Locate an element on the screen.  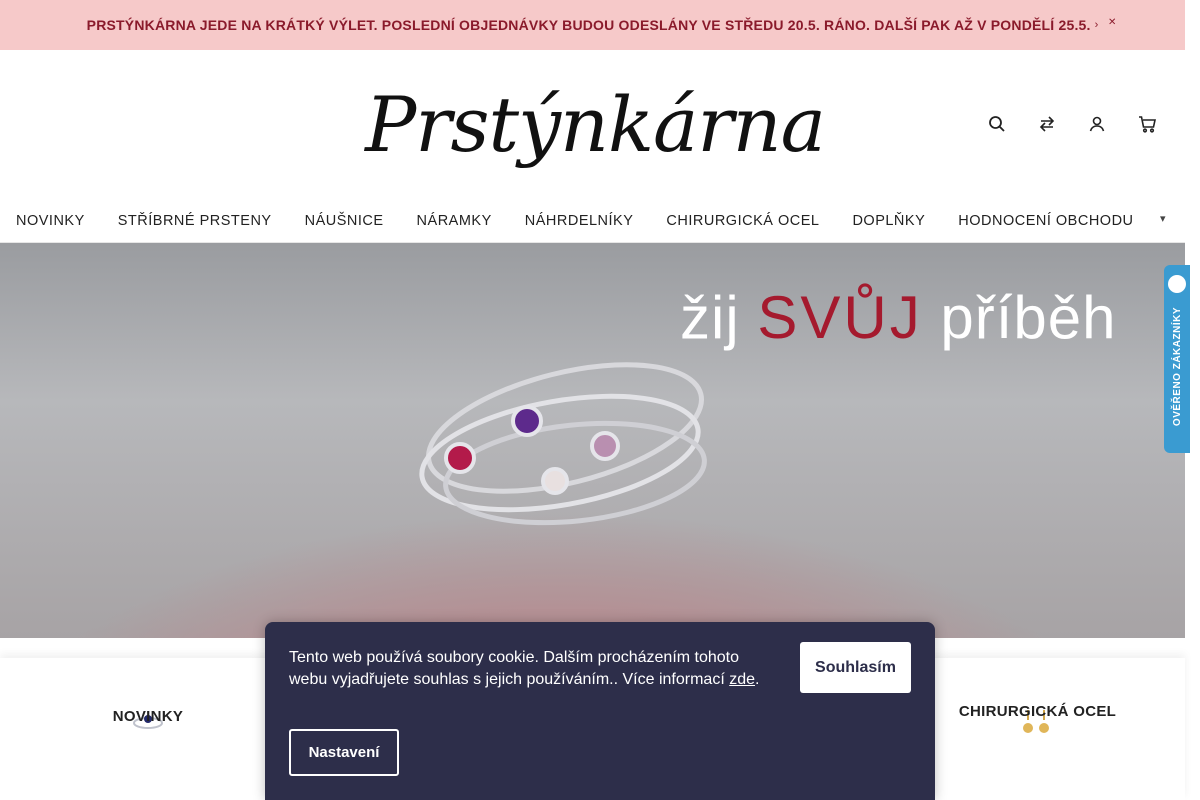
nav-item-nausnice: NÁUŠNICE is located at coordinates (344, 221).